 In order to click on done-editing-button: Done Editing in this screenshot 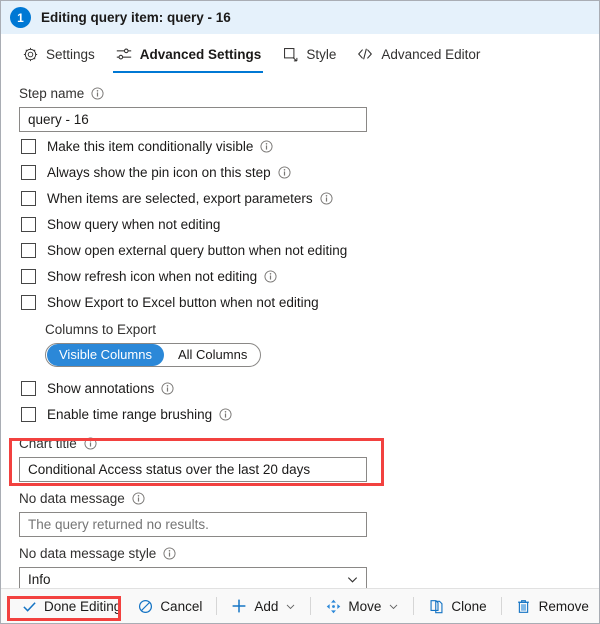, I will do `click(71, 606)`.